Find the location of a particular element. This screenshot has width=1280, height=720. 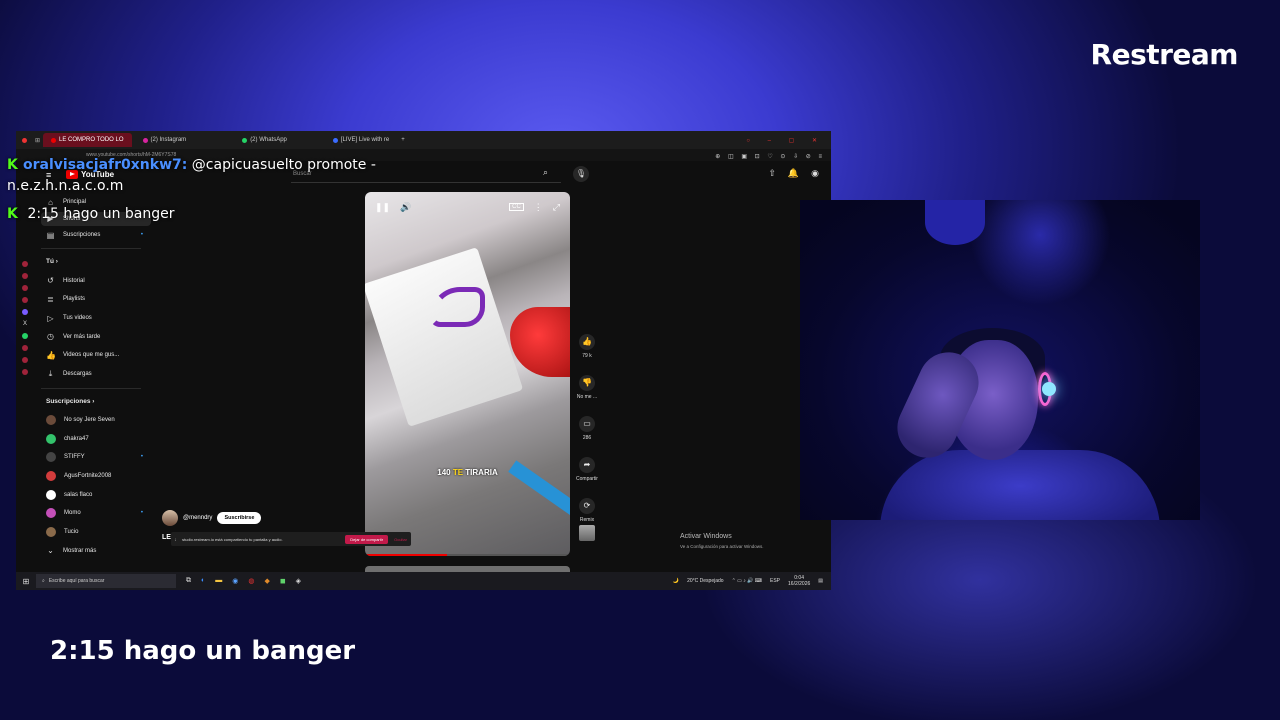

sidebar-sub-tucio: Tucio is located at coordinates (96, 532).